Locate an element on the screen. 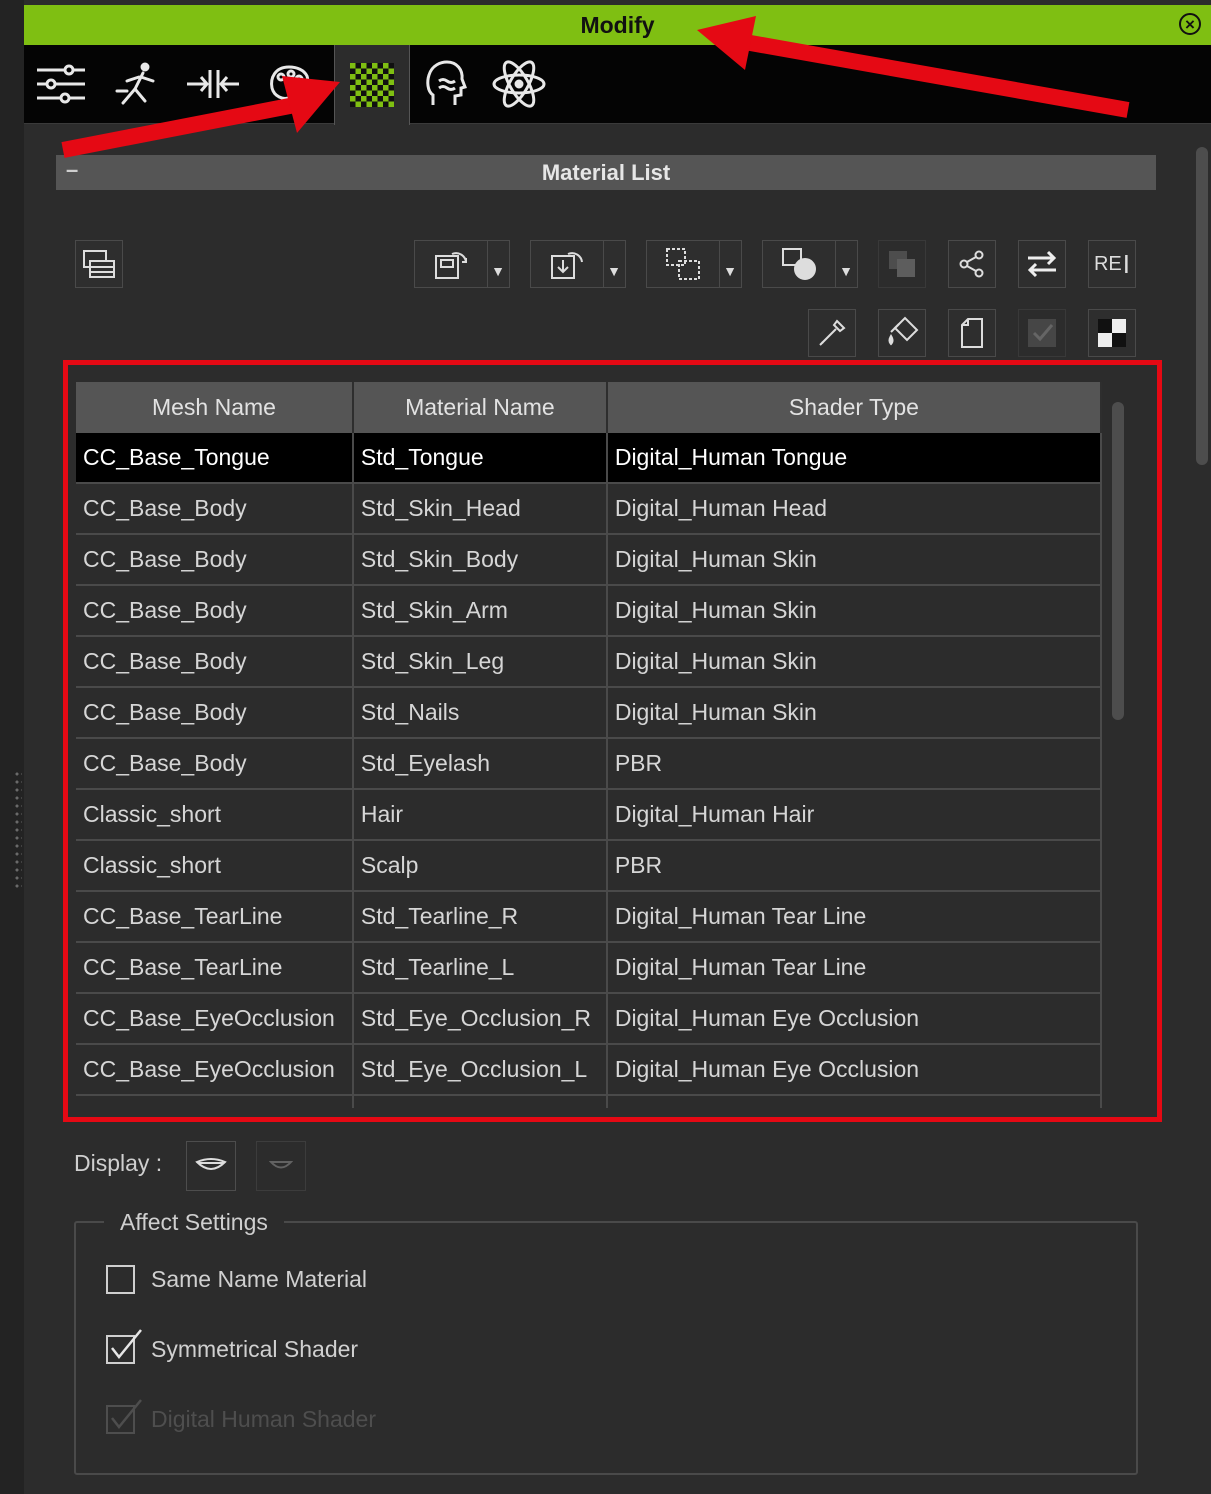  morph-icon is located at coordinates (213, 84).